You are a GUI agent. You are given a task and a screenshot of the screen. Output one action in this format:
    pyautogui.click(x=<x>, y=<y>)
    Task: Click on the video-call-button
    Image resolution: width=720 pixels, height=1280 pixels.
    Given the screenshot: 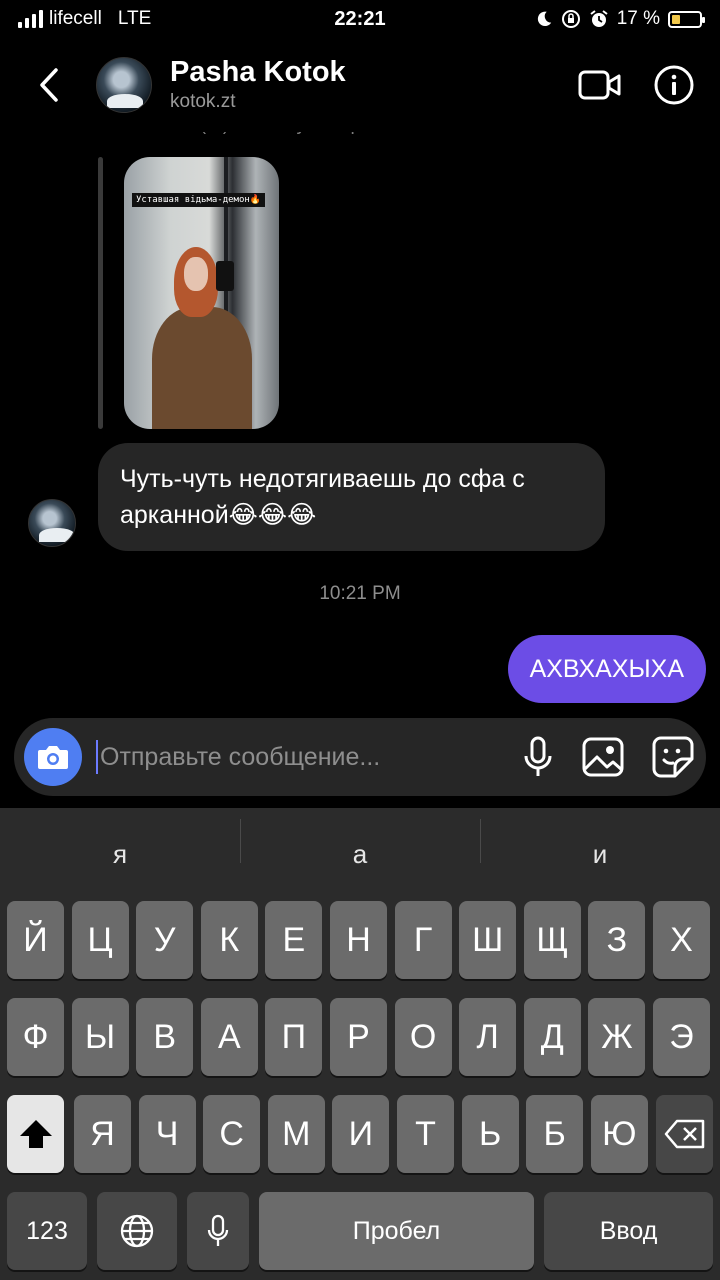 What is the action you would take?
    pyautogui.click(x=600, y=85)
    